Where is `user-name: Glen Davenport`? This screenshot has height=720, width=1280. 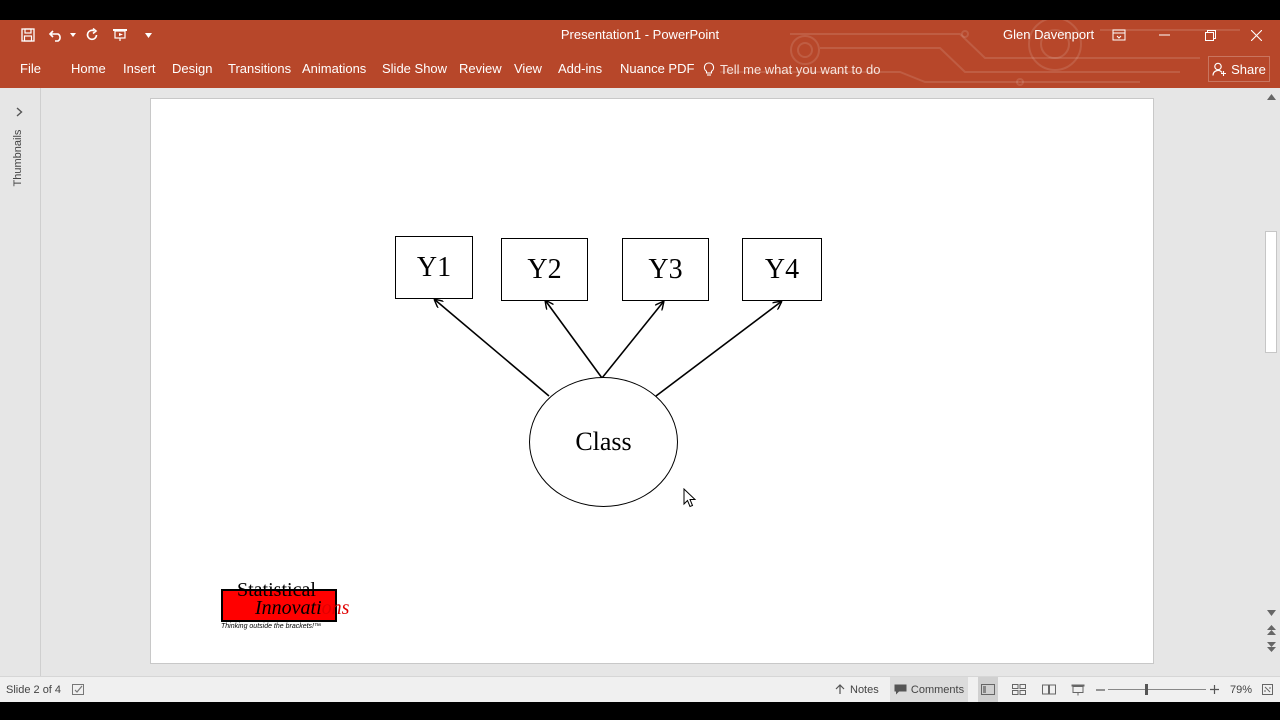
user-name: Glen Davenport is located at coordinates (1048, 35).